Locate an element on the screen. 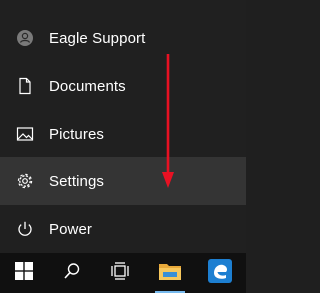  task-view-button is located at coordinates (120, 273).